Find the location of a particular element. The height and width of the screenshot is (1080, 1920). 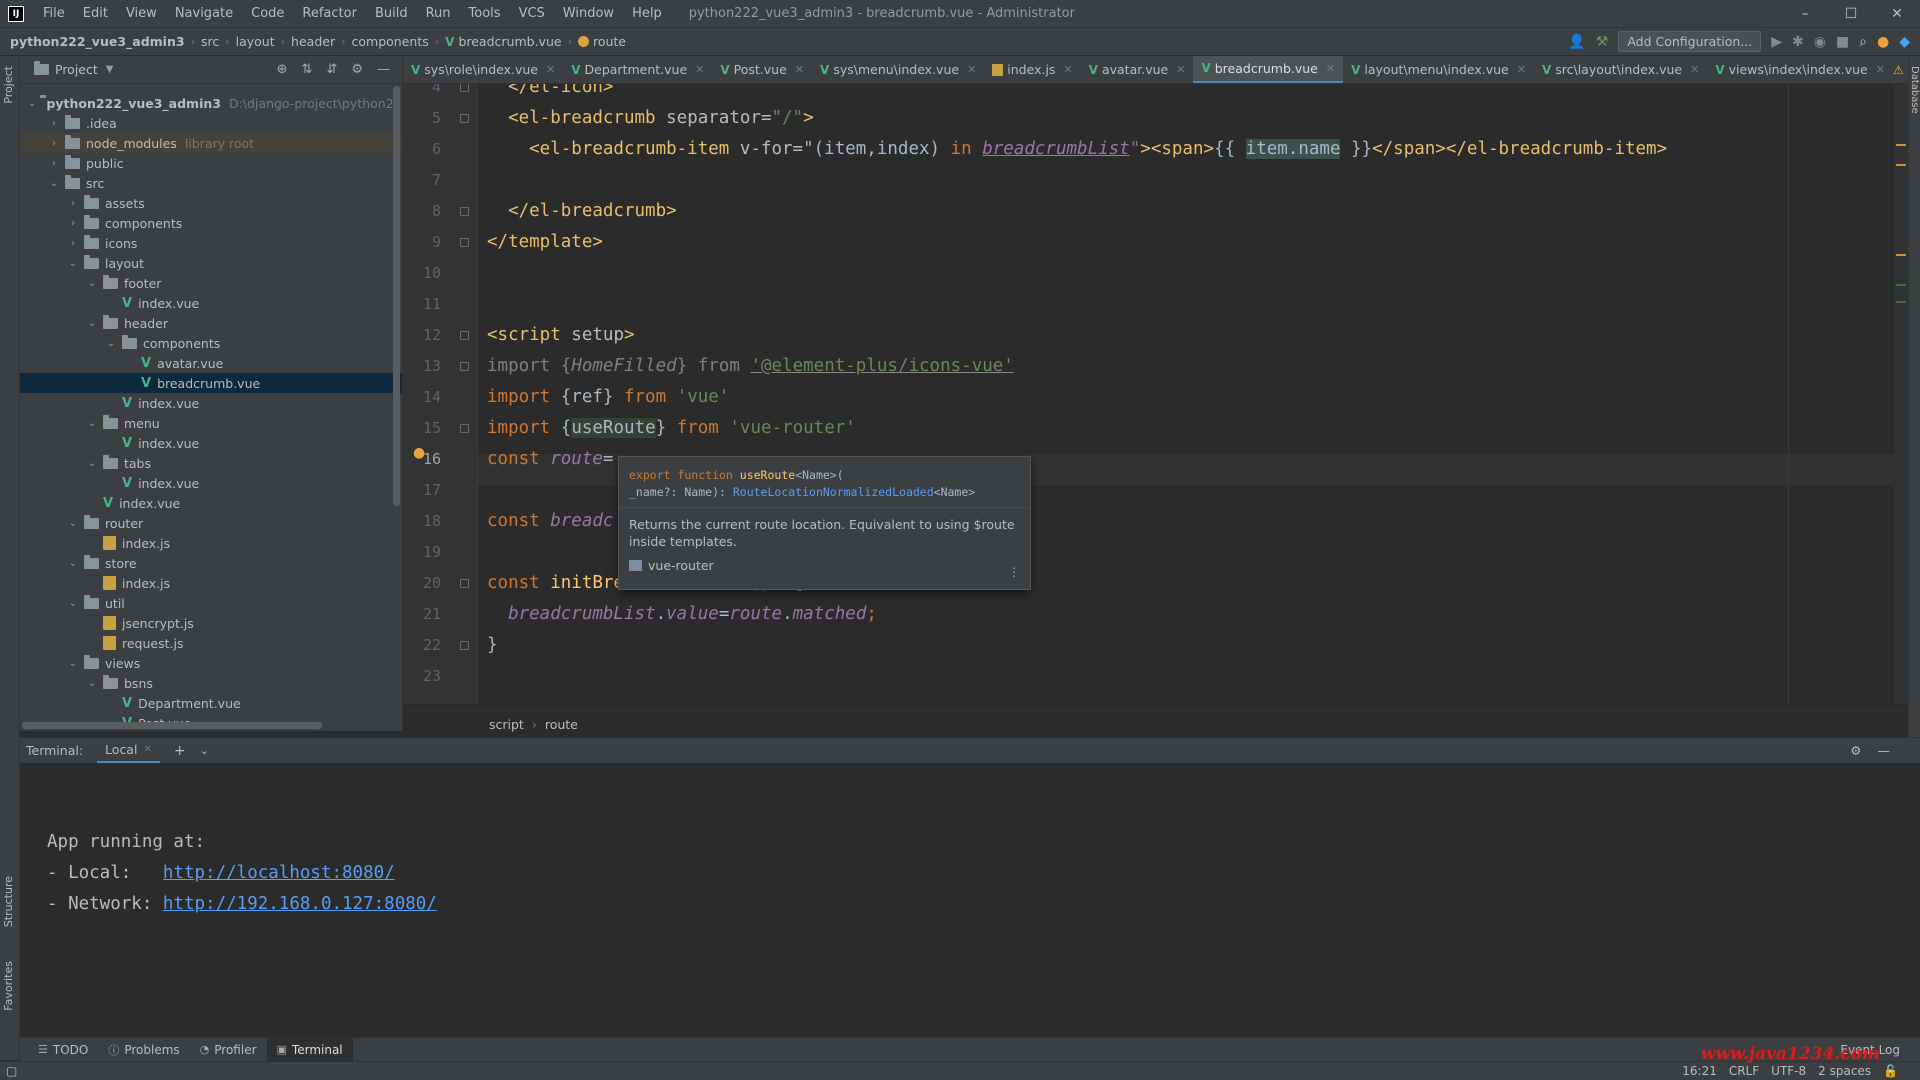

tree-file: request.js is located at coordinates (211, 643).